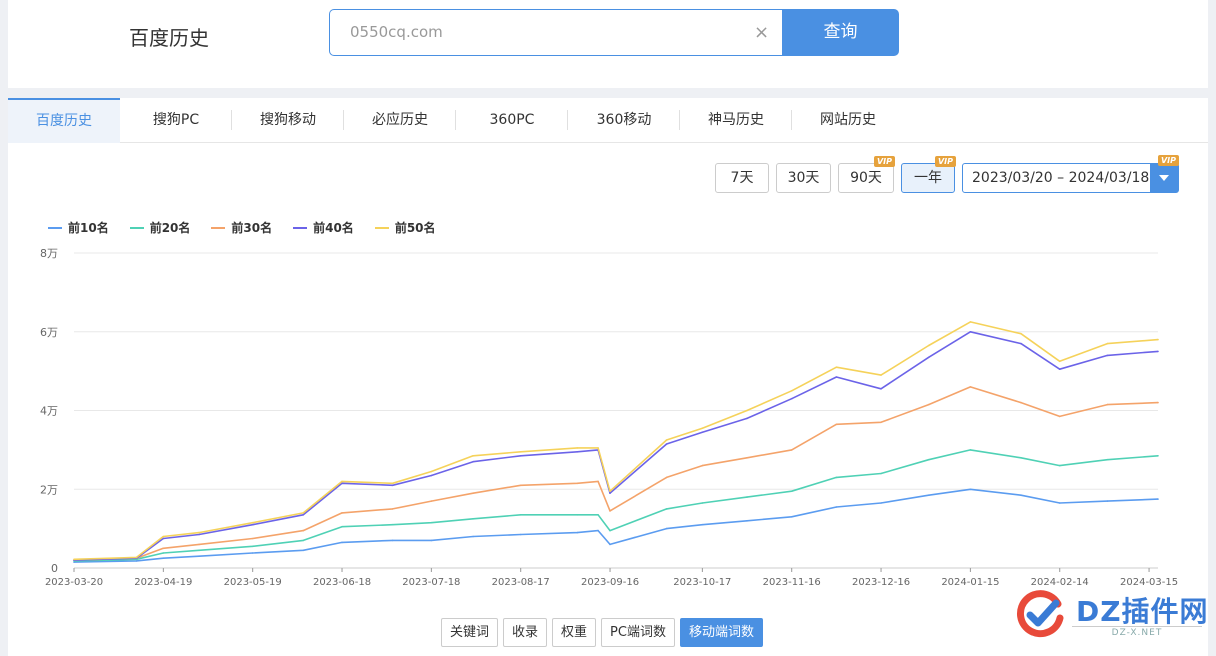  Describe the element at coordinates (556, 32) in the screenshot. I see `search-input: 0550cq.com ×` at that location.